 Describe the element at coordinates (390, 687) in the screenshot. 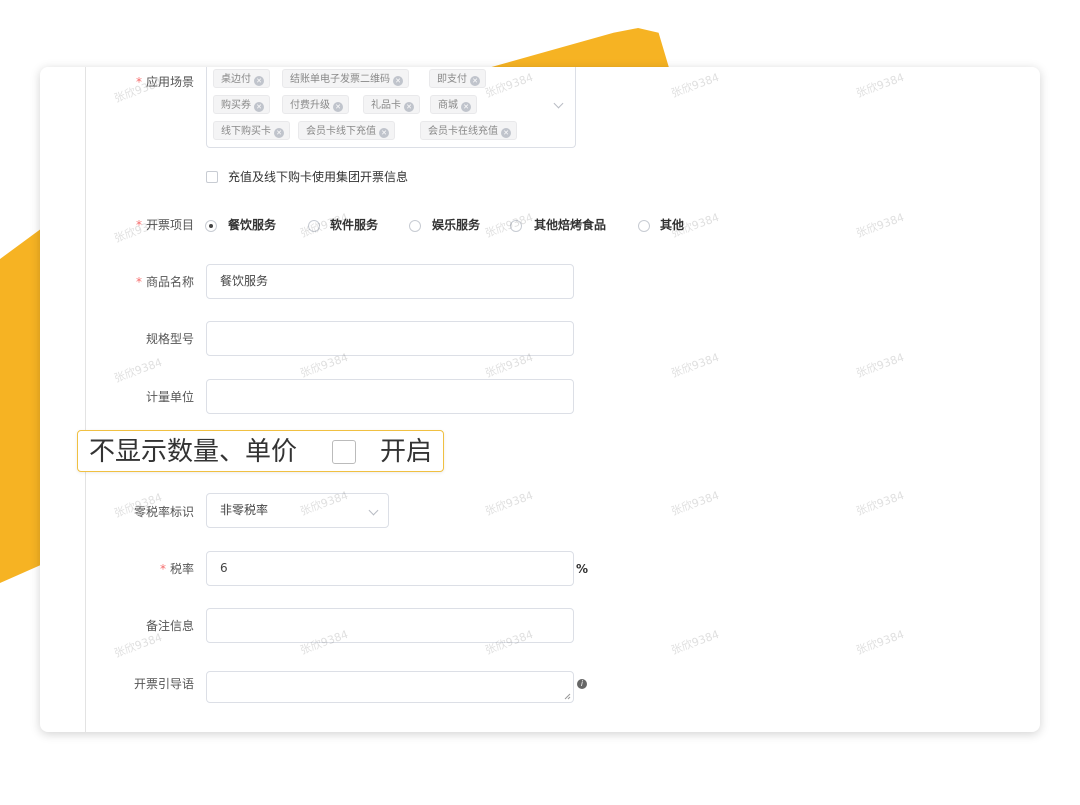

I see `guide-textarea` at that location.